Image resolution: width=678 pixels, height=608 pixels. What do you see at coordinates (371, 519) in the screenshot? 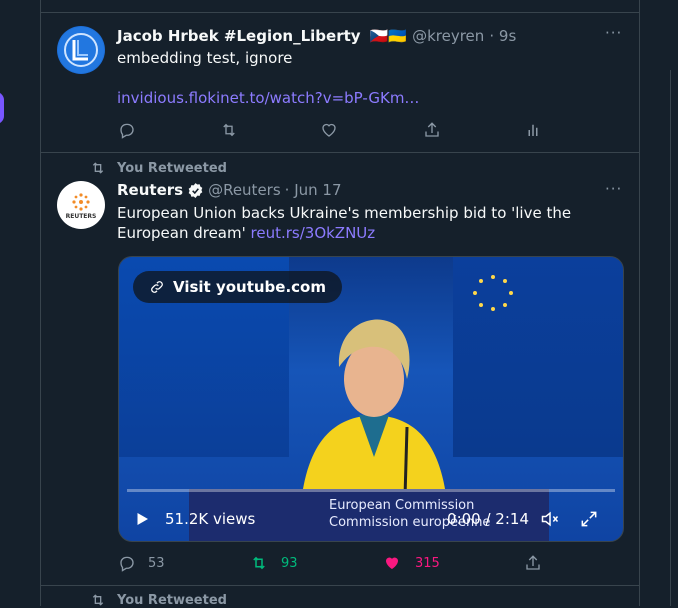
I see `video-controls: 51.2K views 0:00 / 2:14` at bounding box center [371, 519].